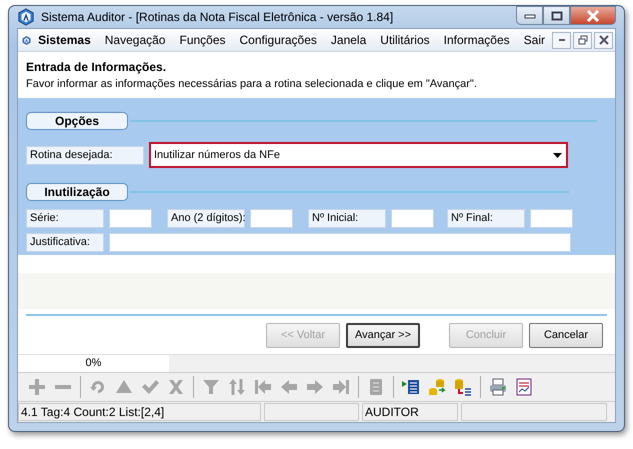 The height and width of the screenshot is (449, 633). I want to click on restore-icon, so click(583, 40).